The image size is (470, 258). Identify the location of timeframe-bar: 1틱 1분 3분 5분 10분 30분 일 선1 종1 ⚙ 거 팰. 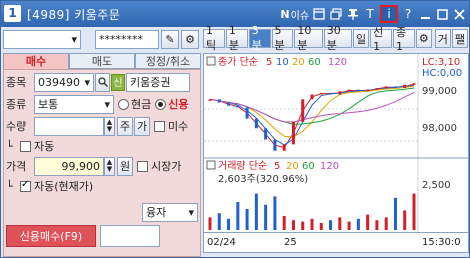
(336, 38).